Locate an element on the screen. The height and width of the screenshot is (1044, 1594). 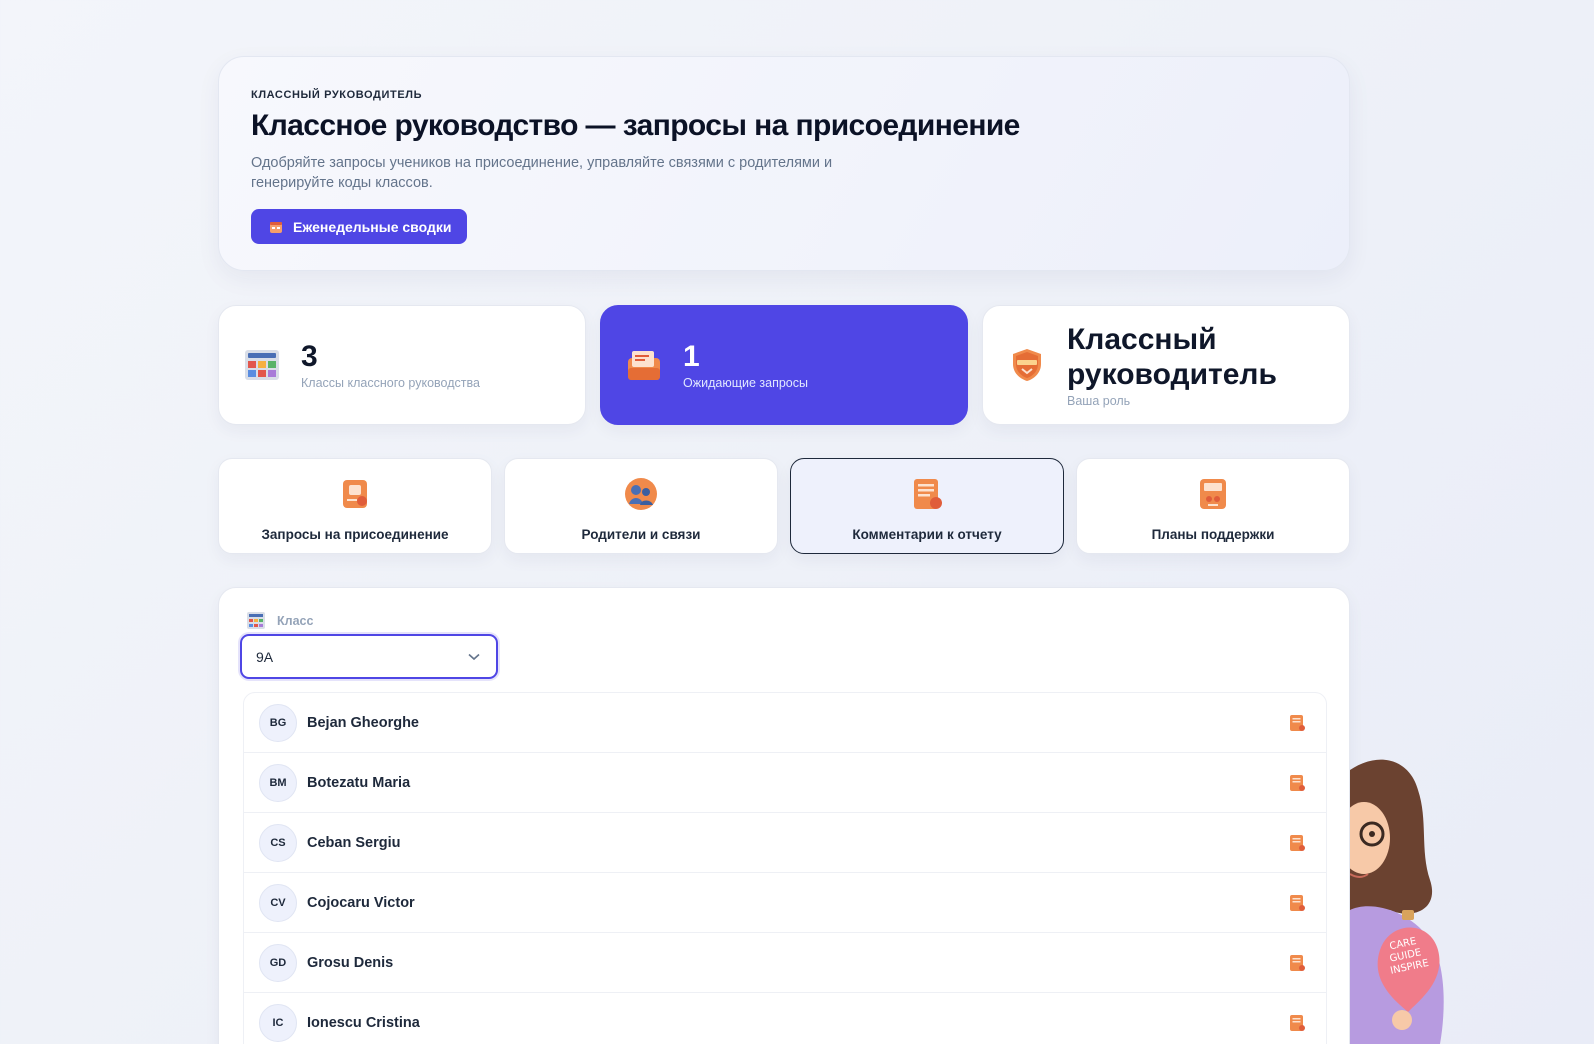
student-name: Cojocaru Victor is located at coordinates (361, 902).